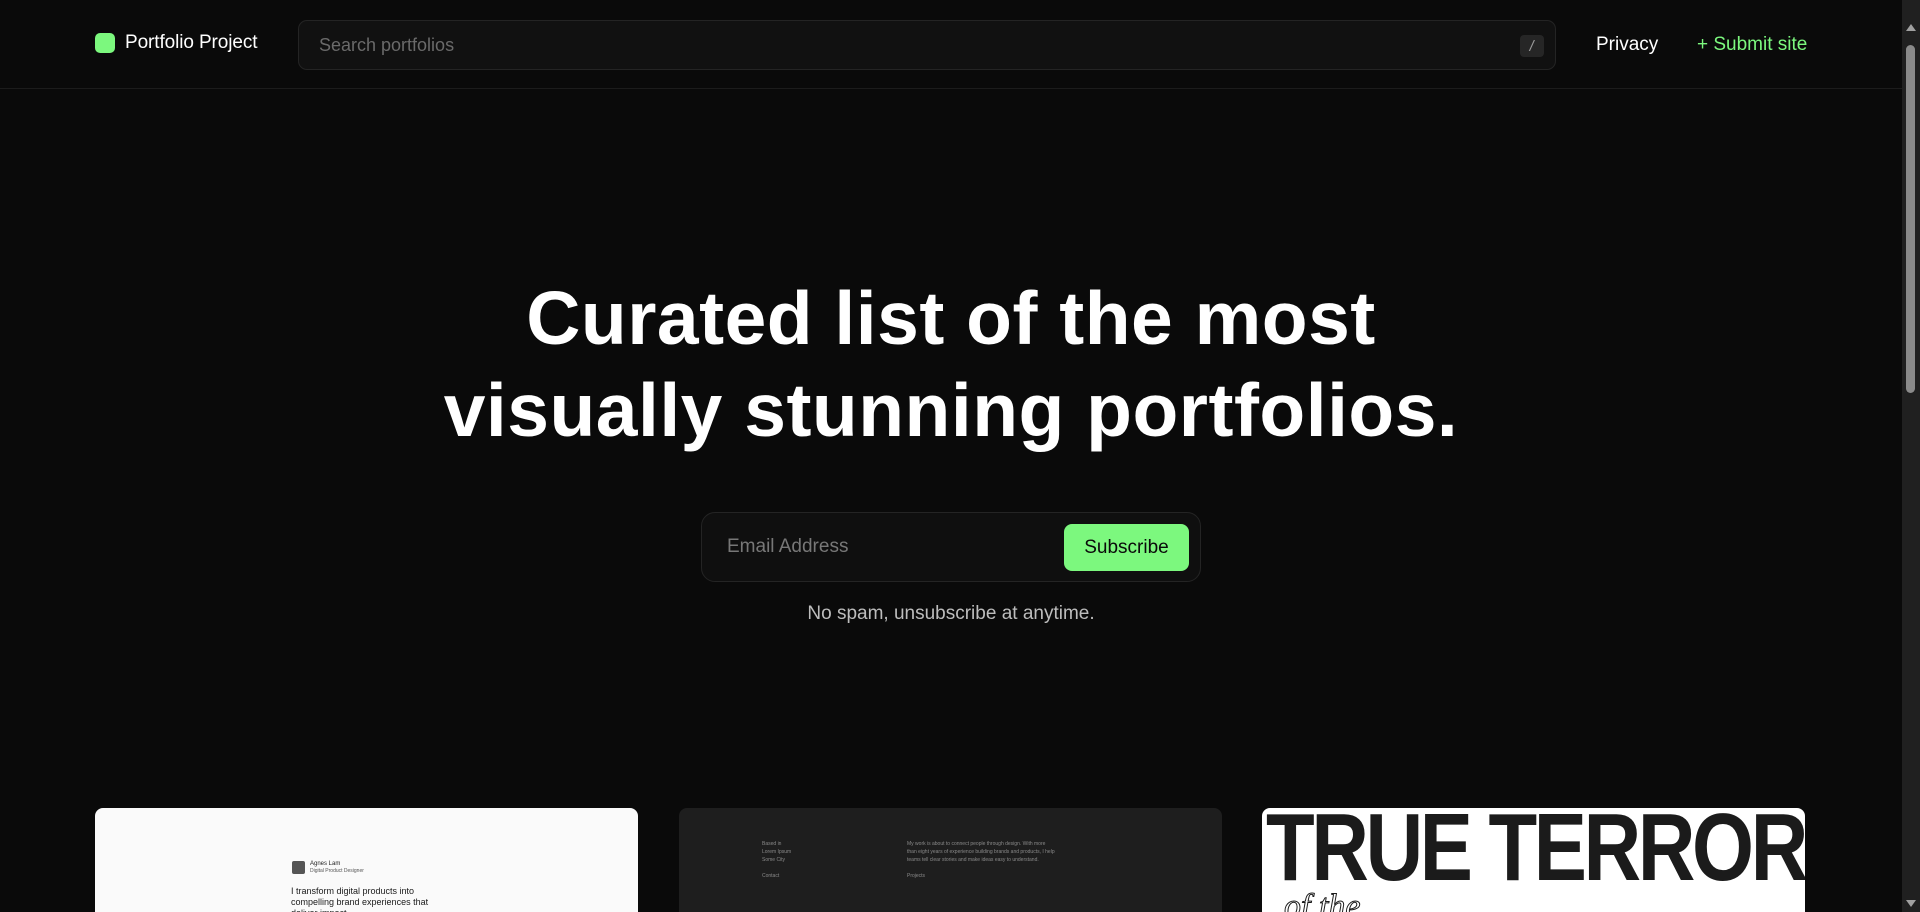  What do you see at coordinates (337, 871) in the screenshot?
I see `card-author-role: Digital Product Designer` at bounding box center [337, 871].